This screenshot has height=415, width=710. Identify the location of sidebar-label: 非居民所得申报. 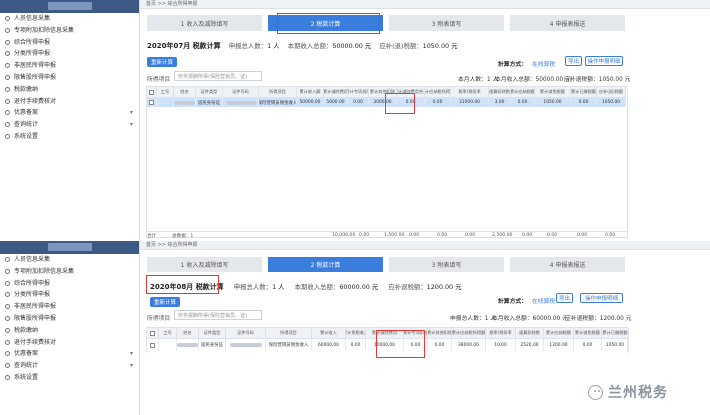
(35, 66).